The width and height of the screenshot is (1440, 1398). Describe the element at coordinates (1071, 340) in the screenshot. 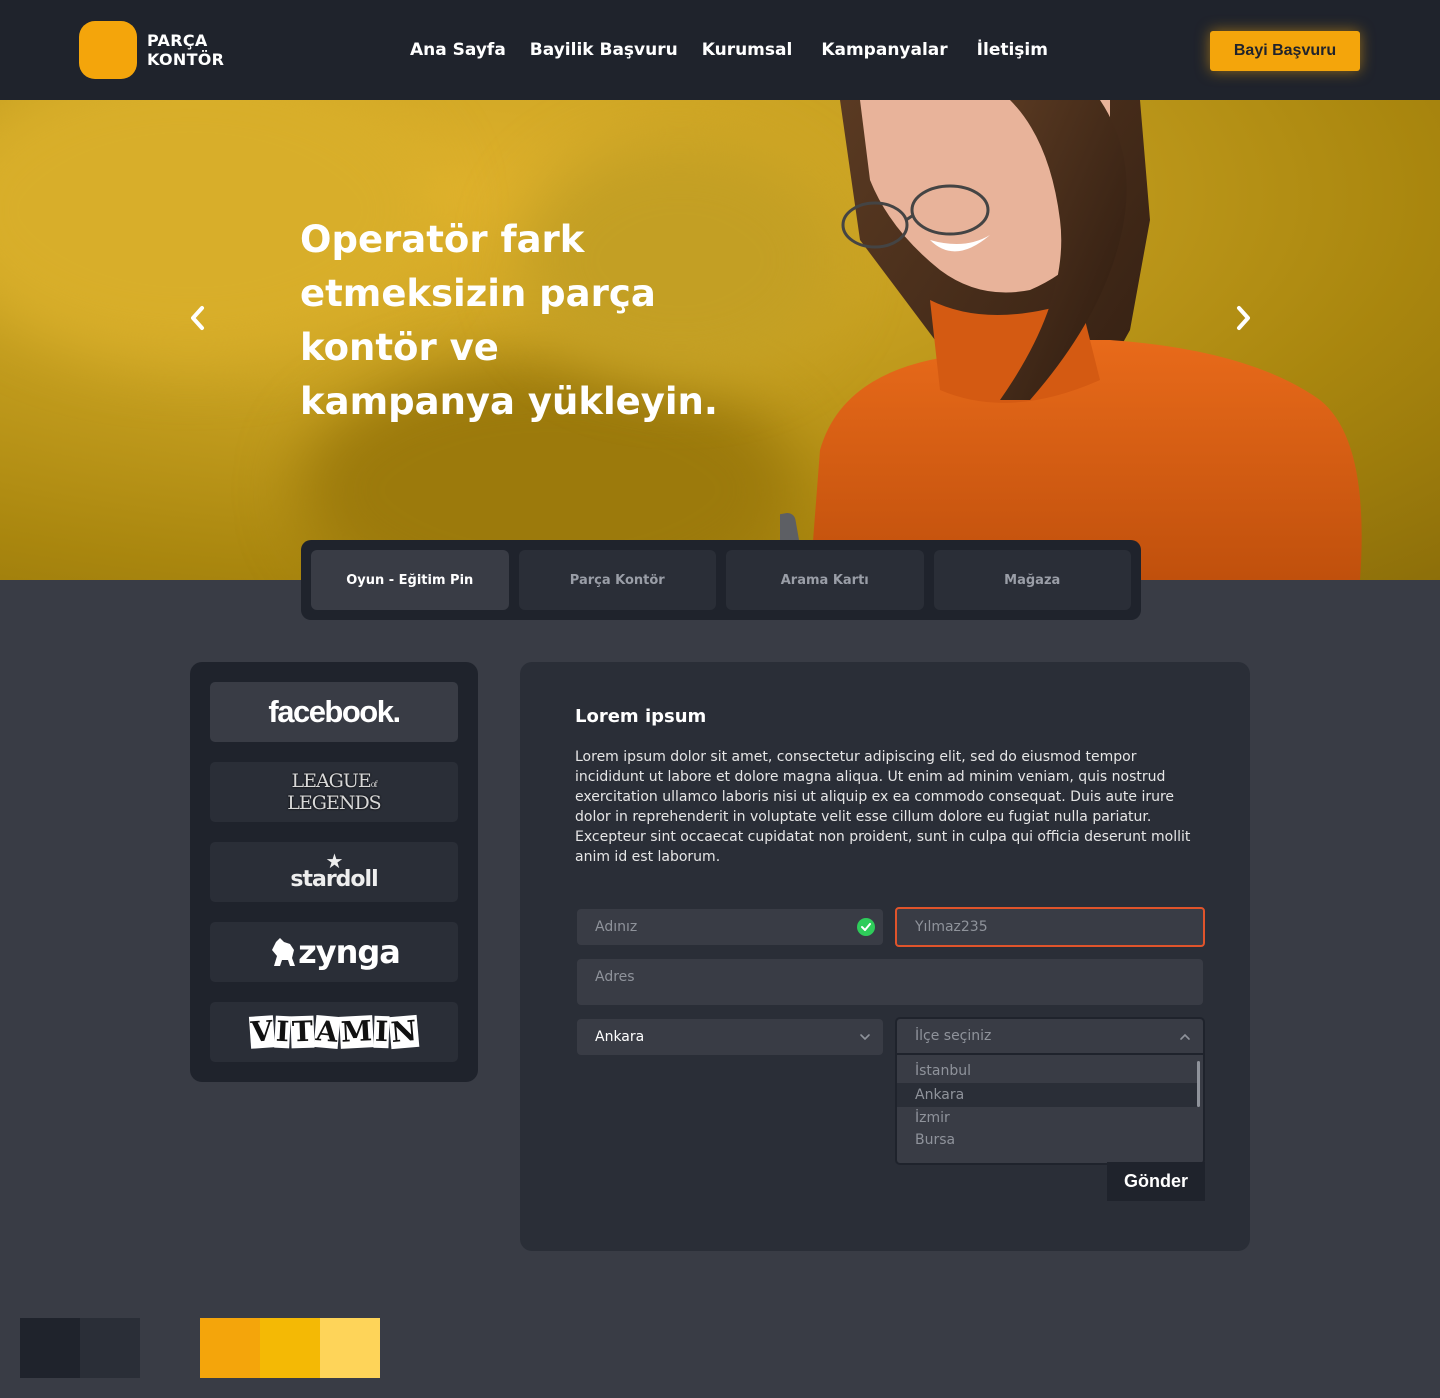

I see `hero-person-image` at that location.